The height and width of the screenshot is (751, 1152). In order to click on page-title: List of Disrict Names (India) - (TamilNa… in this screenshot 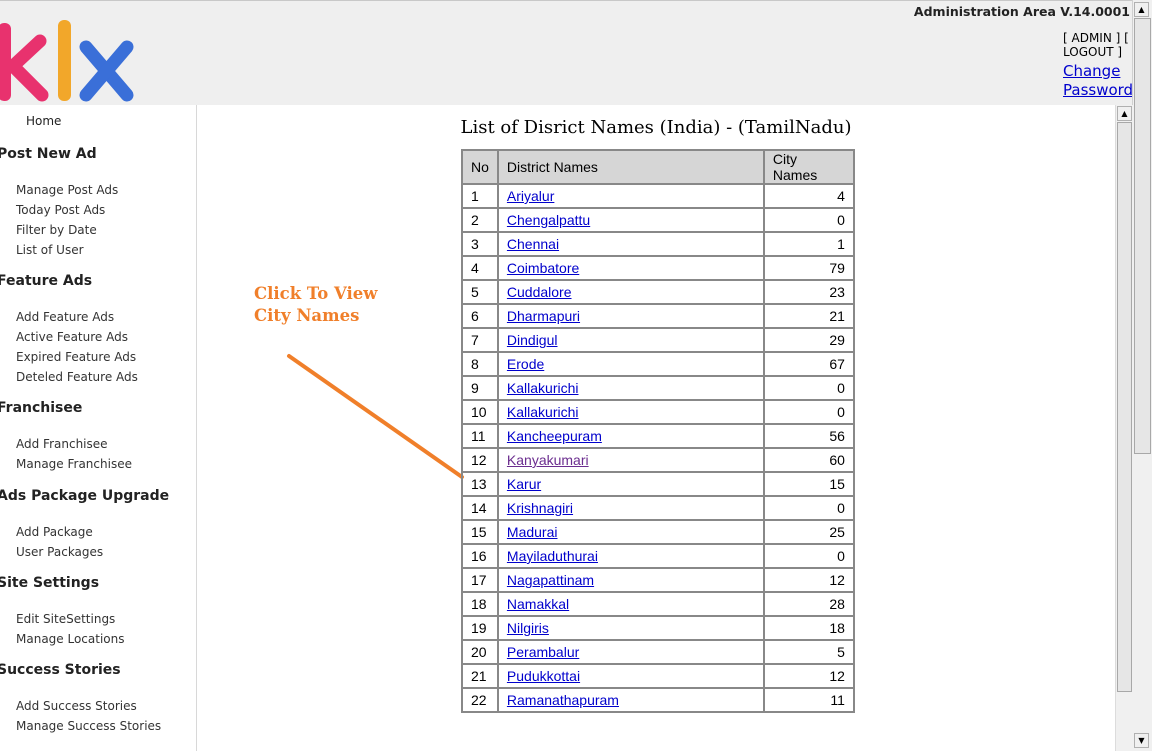, I will do `click(656, 127)`.